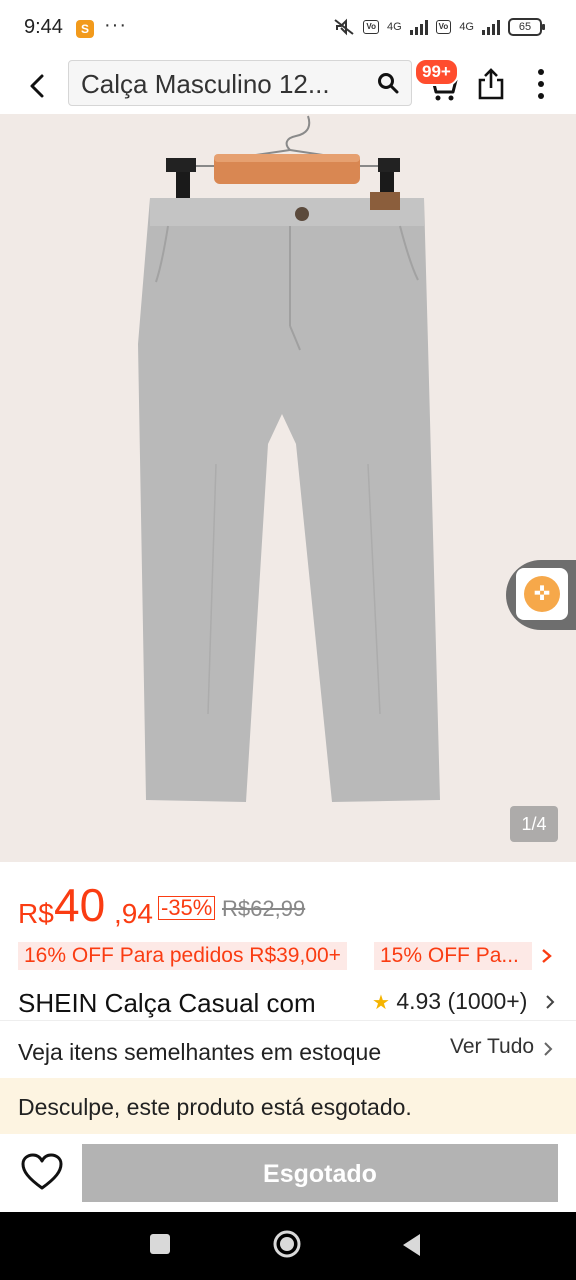  I want to click on battery-icon: 65, so click(526, 27).